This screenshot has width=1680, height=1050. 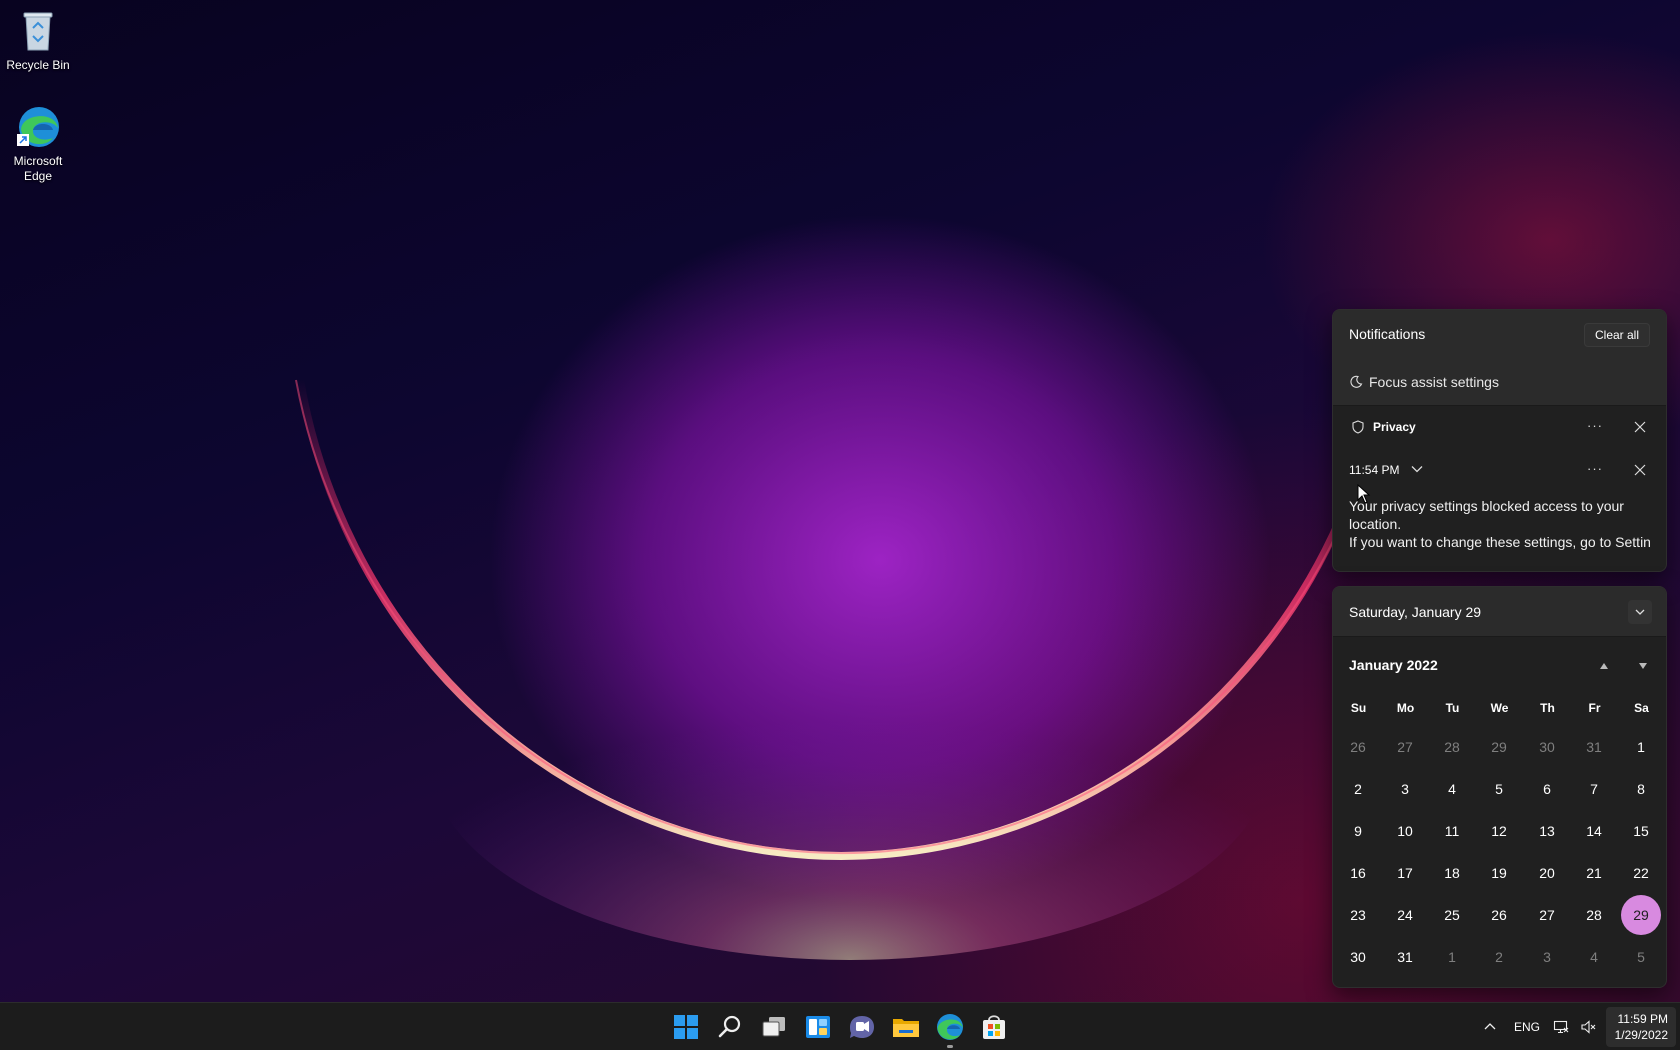 What do you see at coordinates (1452, 915) in the screenshot?
I see `calendar-day: 25` at bounding box center [1452, 915].